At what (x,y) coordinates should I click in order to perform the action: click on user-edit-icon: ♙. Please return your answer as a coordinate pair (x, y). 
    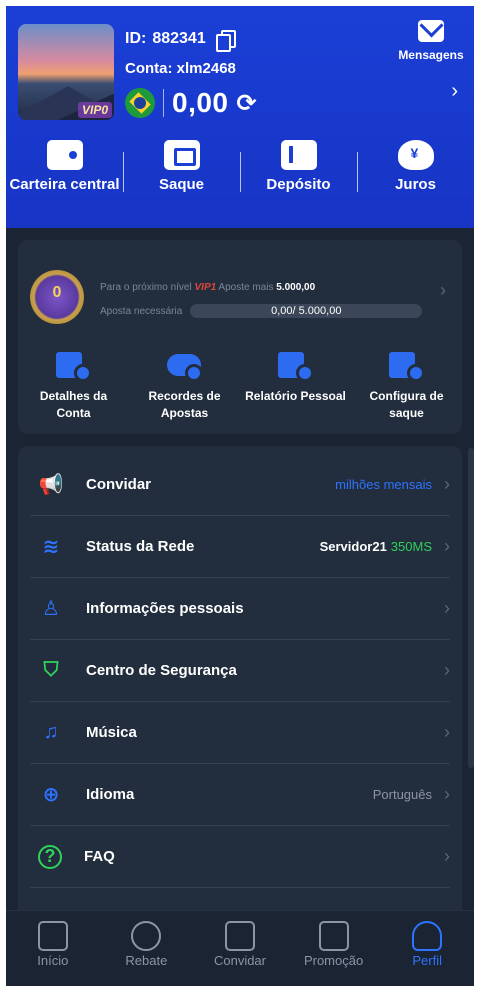
    Looking at the image, I should click on (51, 609).